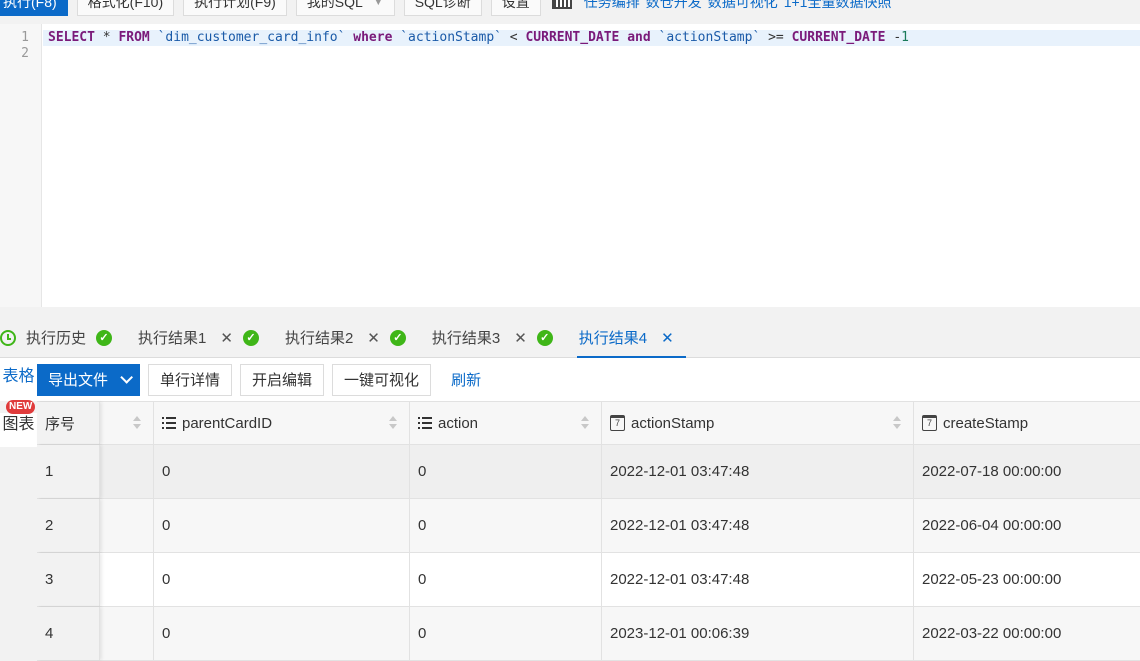 The image size is (1140, 661). What do you see at coordinates (334, 5) in the screenshot?
I see `my-sql-label: 我的SQL` at bounding box center [334, 5].